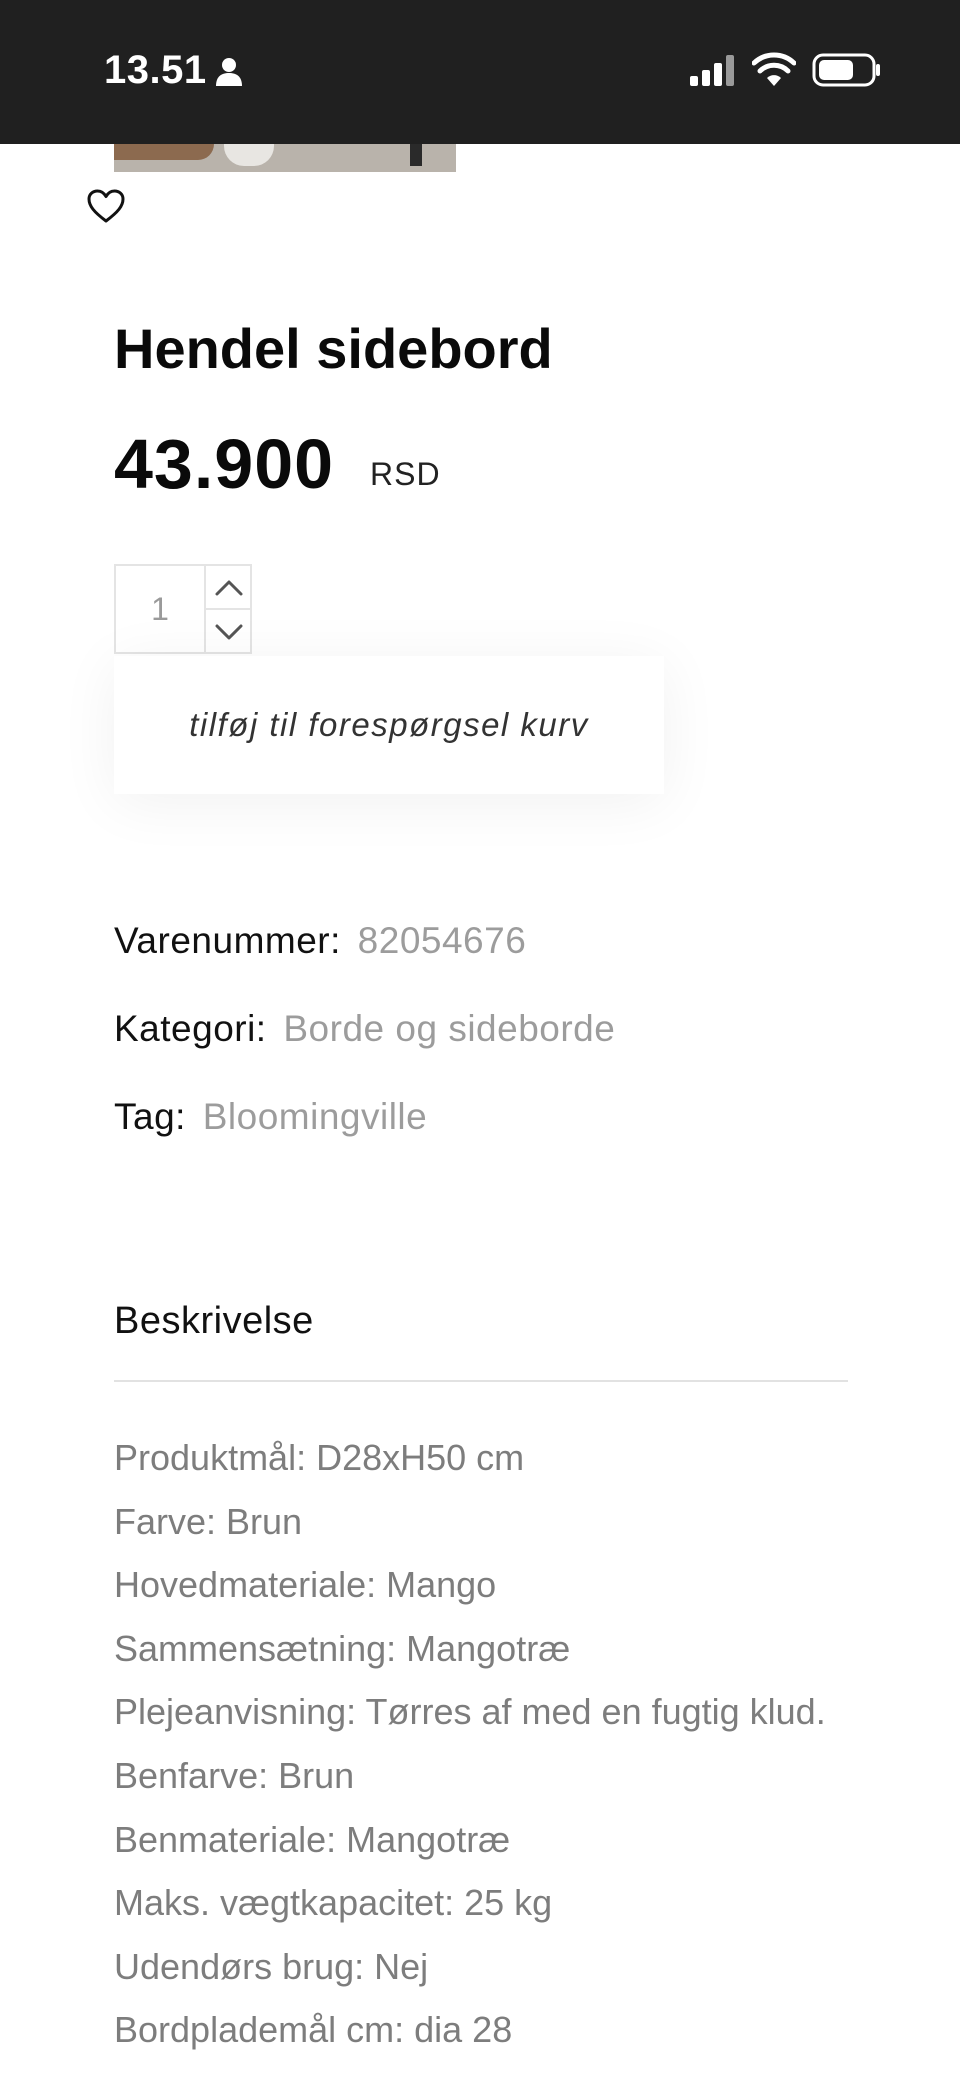  I want to click on product-title: Hendel sidebord, so click(333, 348).